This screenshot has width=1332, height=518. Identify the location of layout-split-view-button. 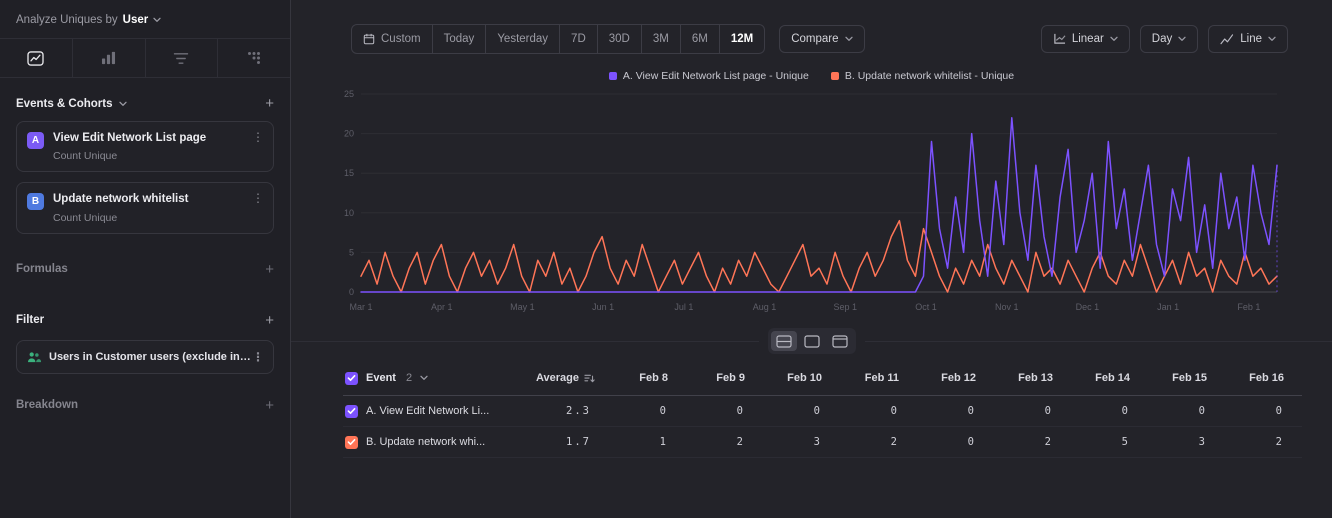
(783, 341).